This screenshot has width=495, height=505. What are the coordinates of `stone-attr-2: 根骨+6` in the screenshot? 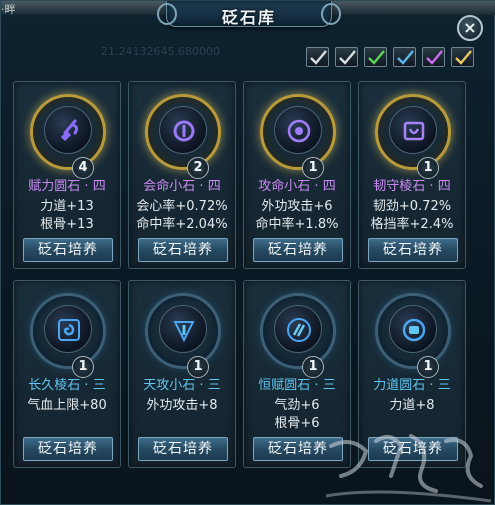 It's located at (297, 423).